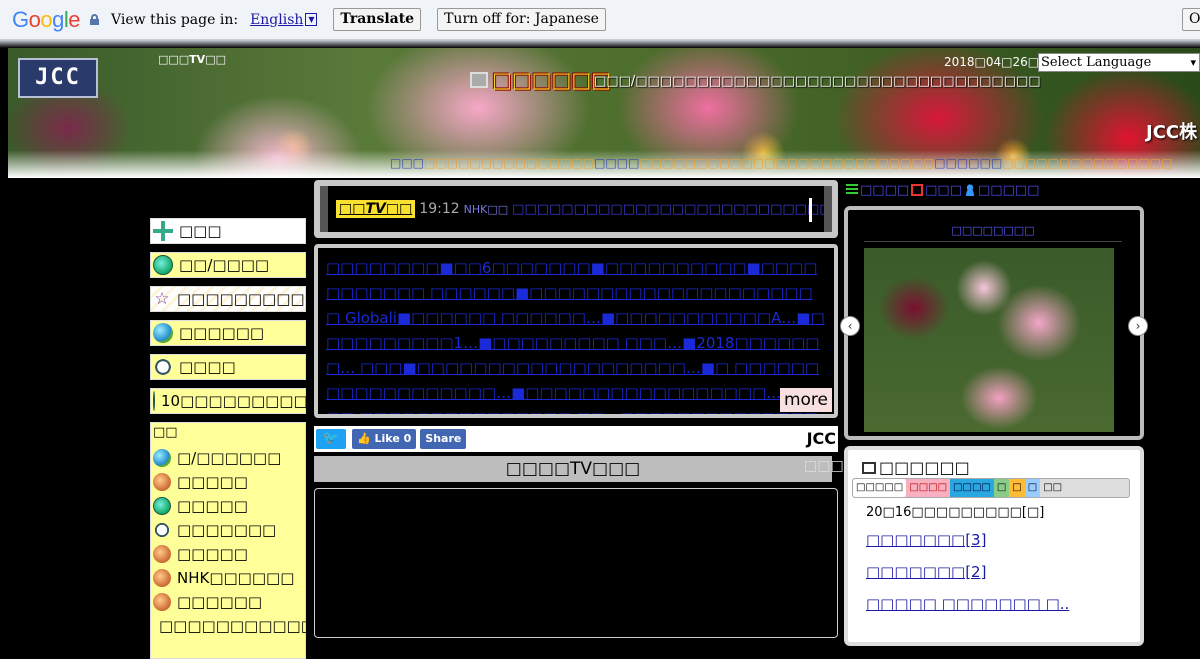 The width and height of the screenshot is (1200, 659). I want to click on video-player, so click(576, 563).